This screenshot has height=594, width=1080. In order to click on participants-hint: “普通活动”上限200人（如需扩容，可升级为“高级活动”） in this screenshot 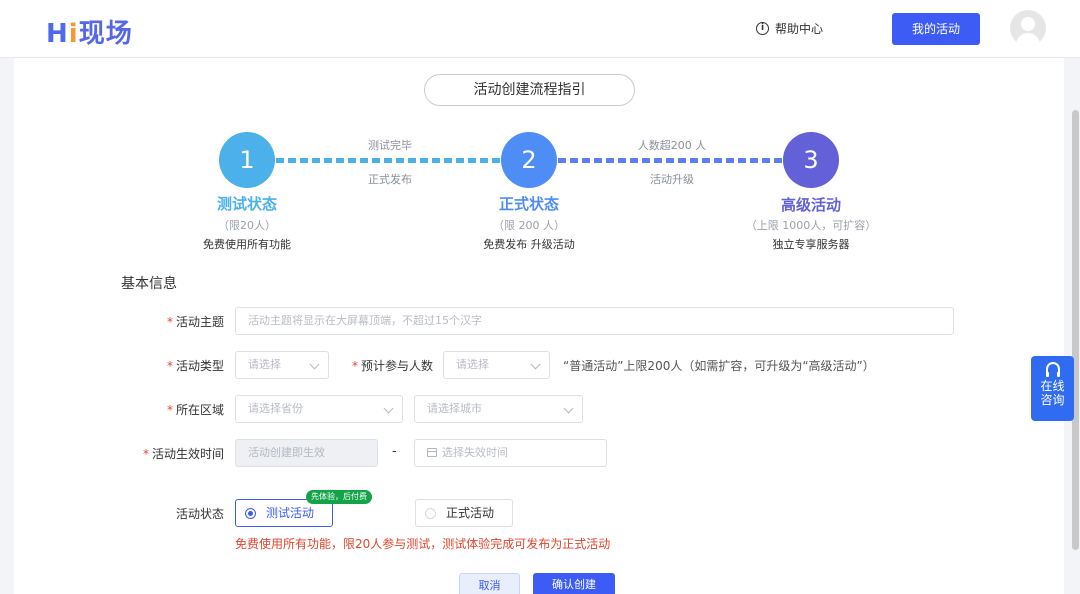, I will do `click(719, 366)`.